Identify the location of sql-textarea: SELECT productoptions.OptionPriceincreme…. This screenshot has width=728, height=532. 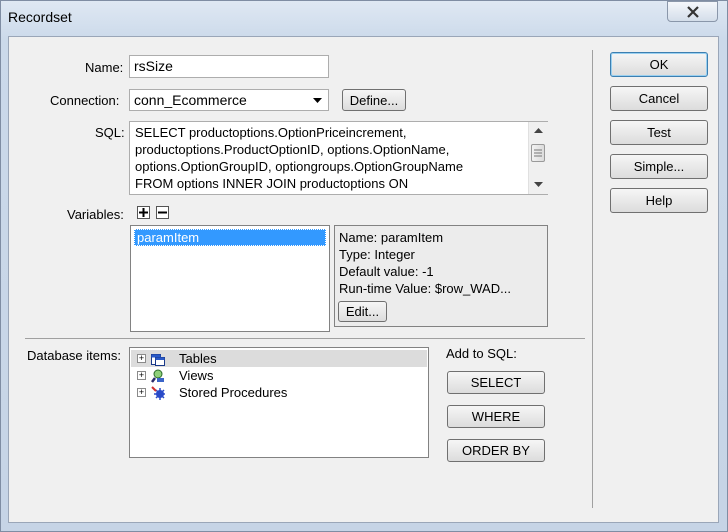
(338, 158).